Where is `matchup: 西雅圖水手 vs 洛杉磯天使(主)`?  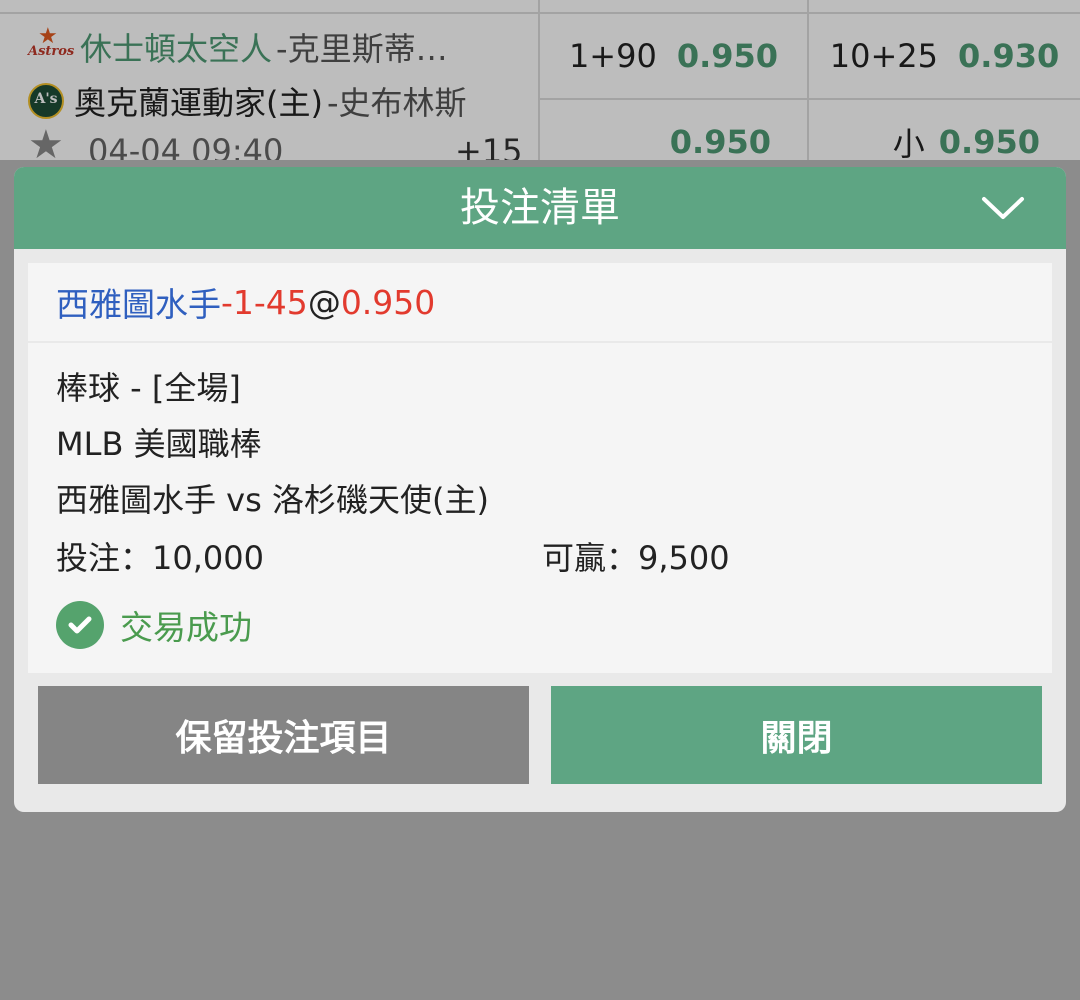
matchup: 西雅圖水手 vs 洛杉磯天使(主) is located at coordinates (272, 500).